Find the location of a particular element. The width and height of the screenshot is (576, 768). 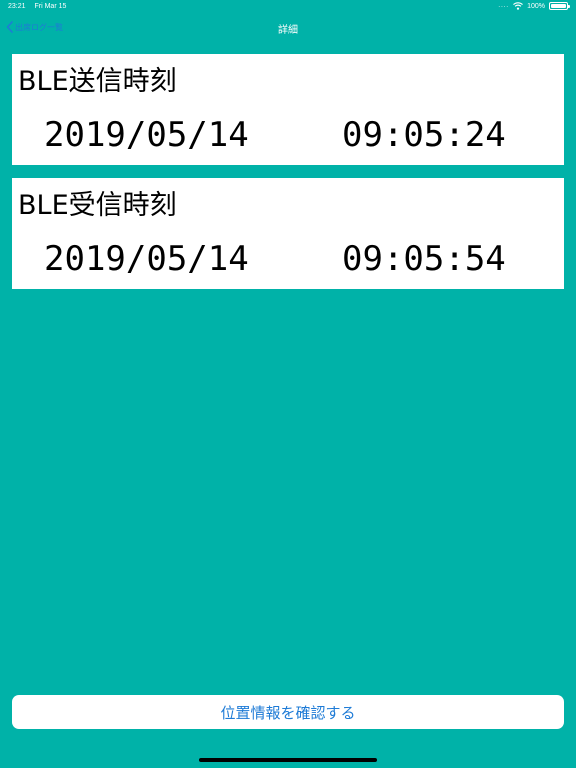

receive-date-value: 2019/05/14 is located at coordinates (146, 259).